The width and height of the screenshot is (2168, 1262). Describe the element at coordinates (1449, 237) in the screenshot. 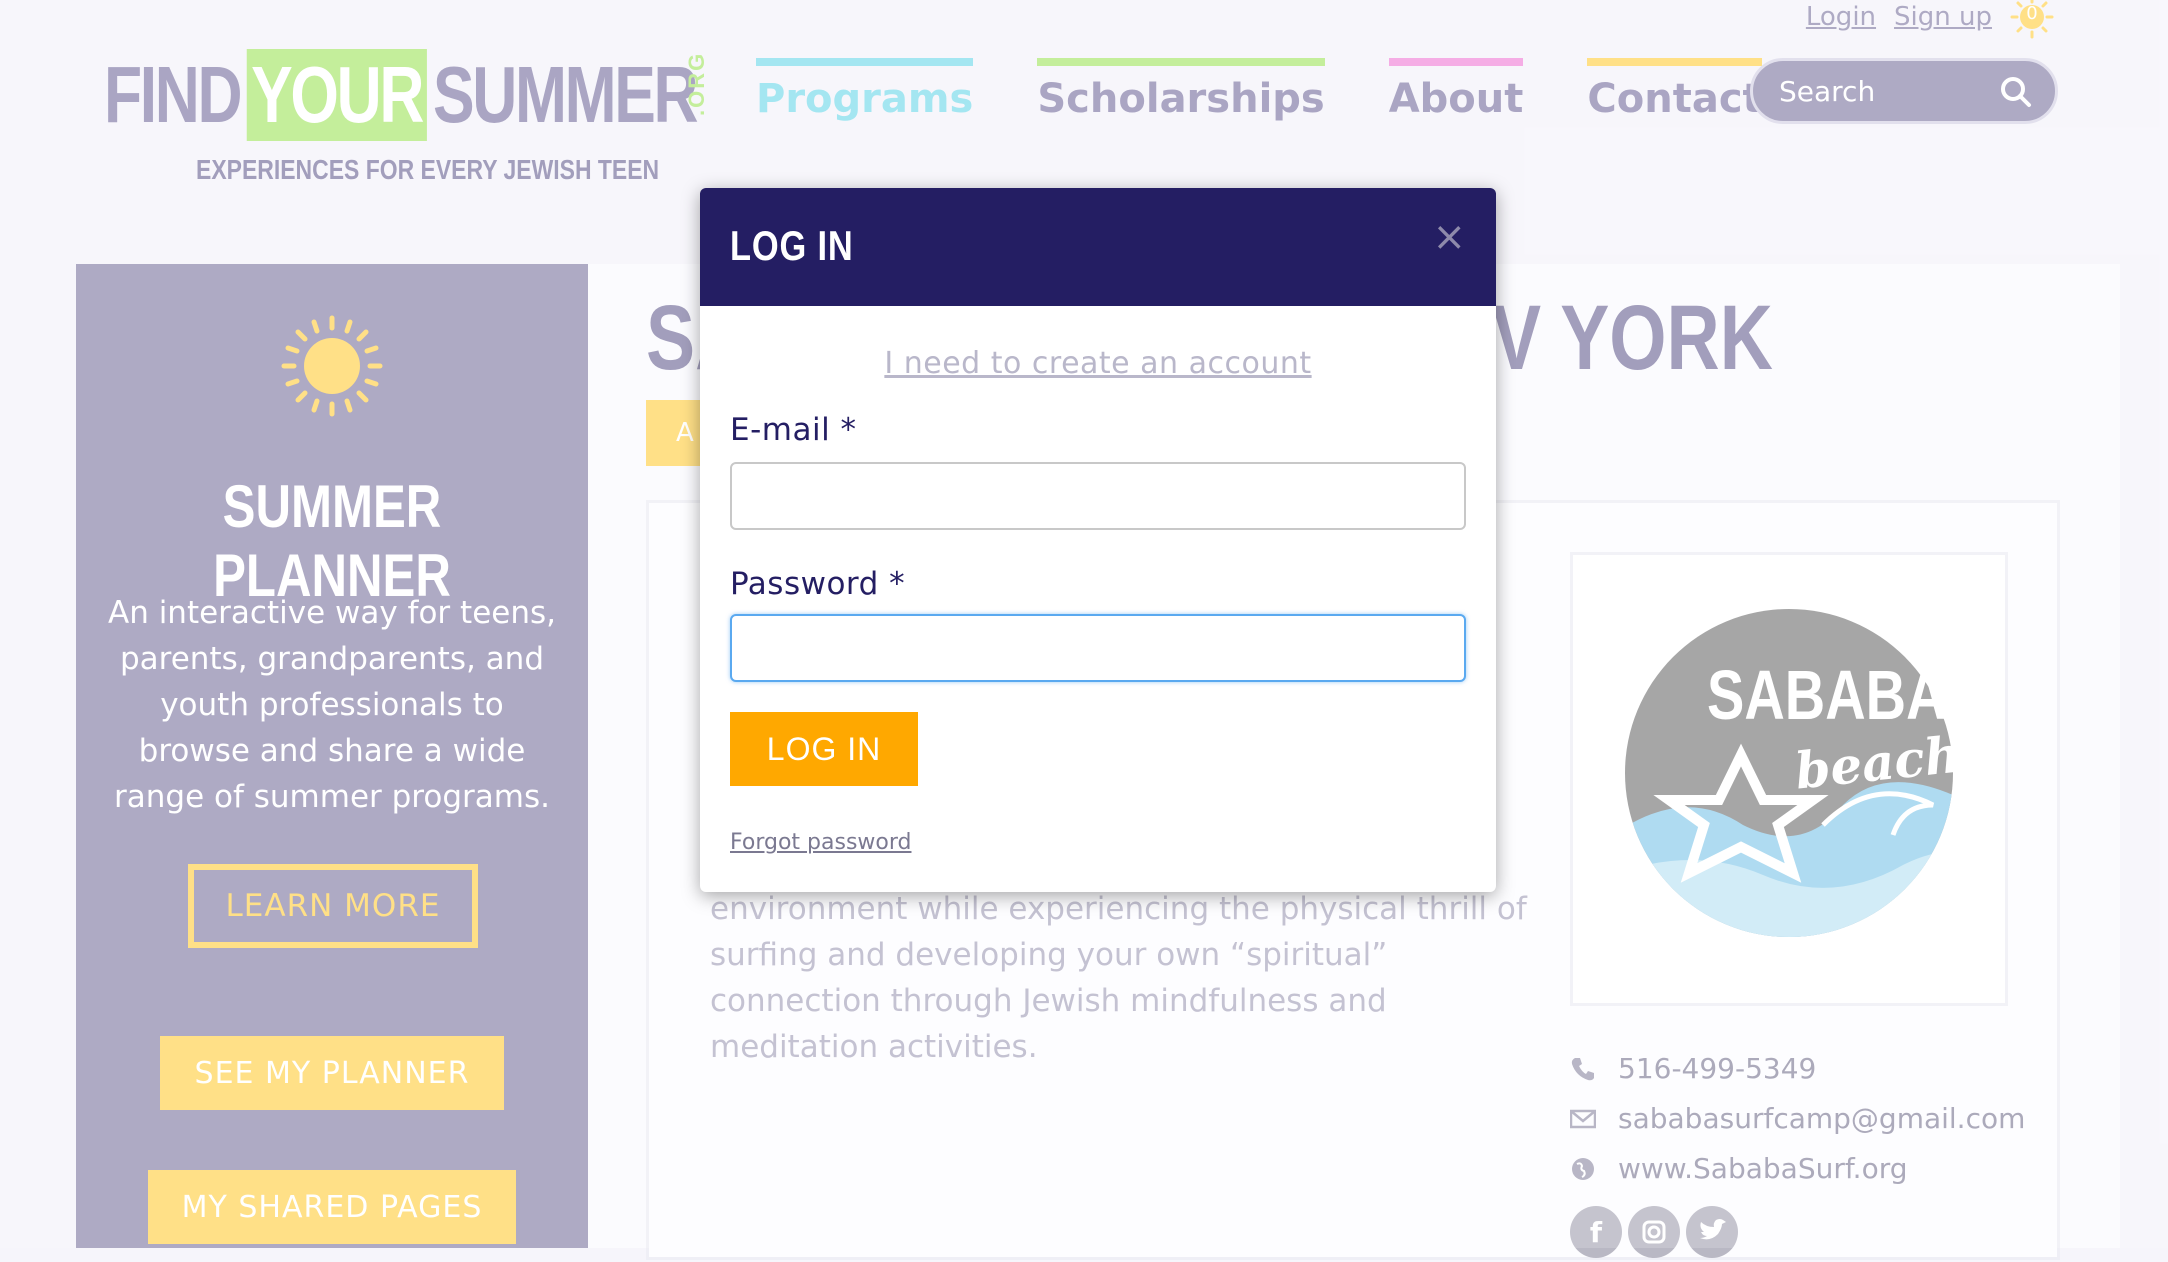

I see `close-icon: ×` at that location.